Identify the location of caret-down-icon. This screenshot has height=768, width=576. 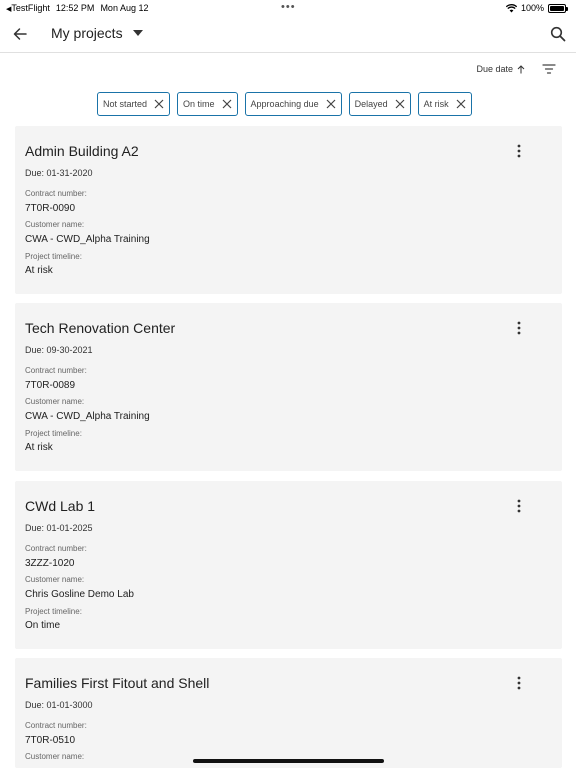
(137, 33).